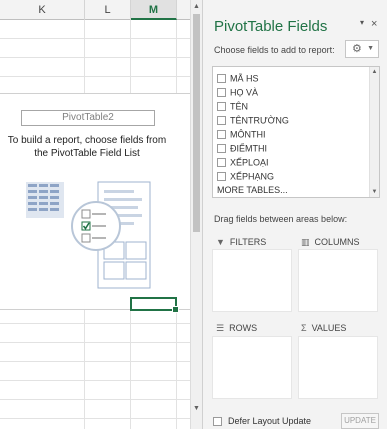 This screenshot has width=387, height=429. Describe the element at coordinates (154, 305) in the screenshot. I see `active-cell-selection` at that location.